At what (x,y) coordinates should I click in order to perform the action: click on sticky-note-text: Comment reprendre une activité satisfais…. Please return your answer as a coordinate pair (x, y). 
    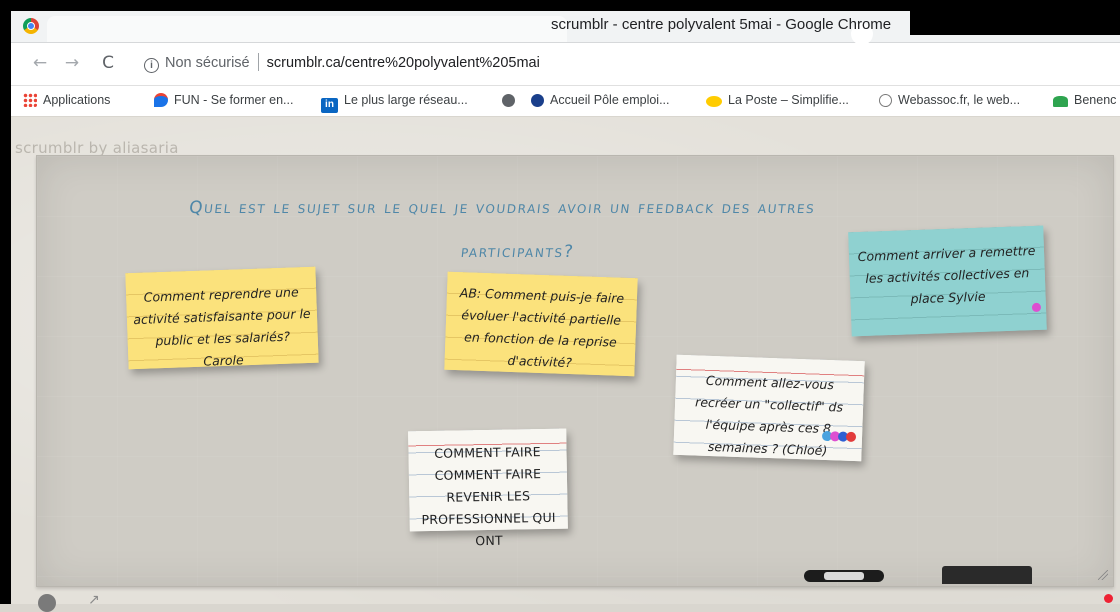
    Looking at the image, I should click on (222, 326).